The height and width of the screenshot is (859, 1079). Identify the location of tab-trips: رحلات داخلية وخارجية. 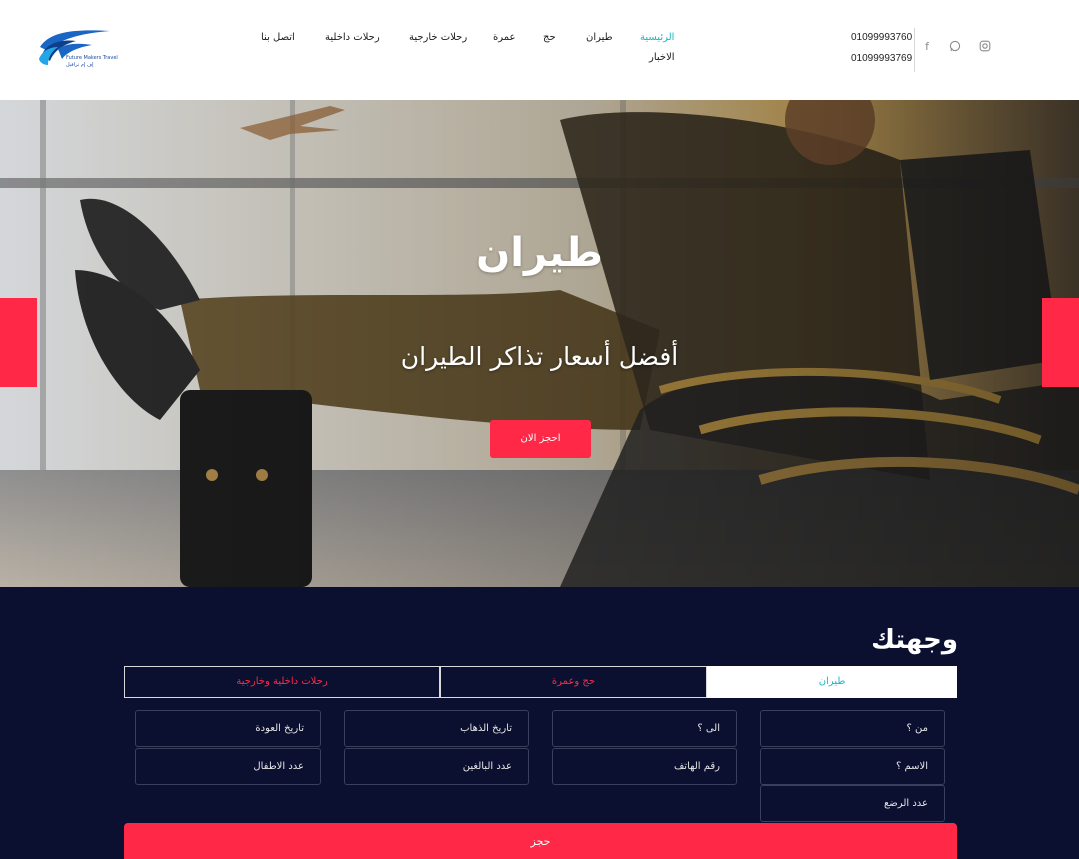
(282, 682).